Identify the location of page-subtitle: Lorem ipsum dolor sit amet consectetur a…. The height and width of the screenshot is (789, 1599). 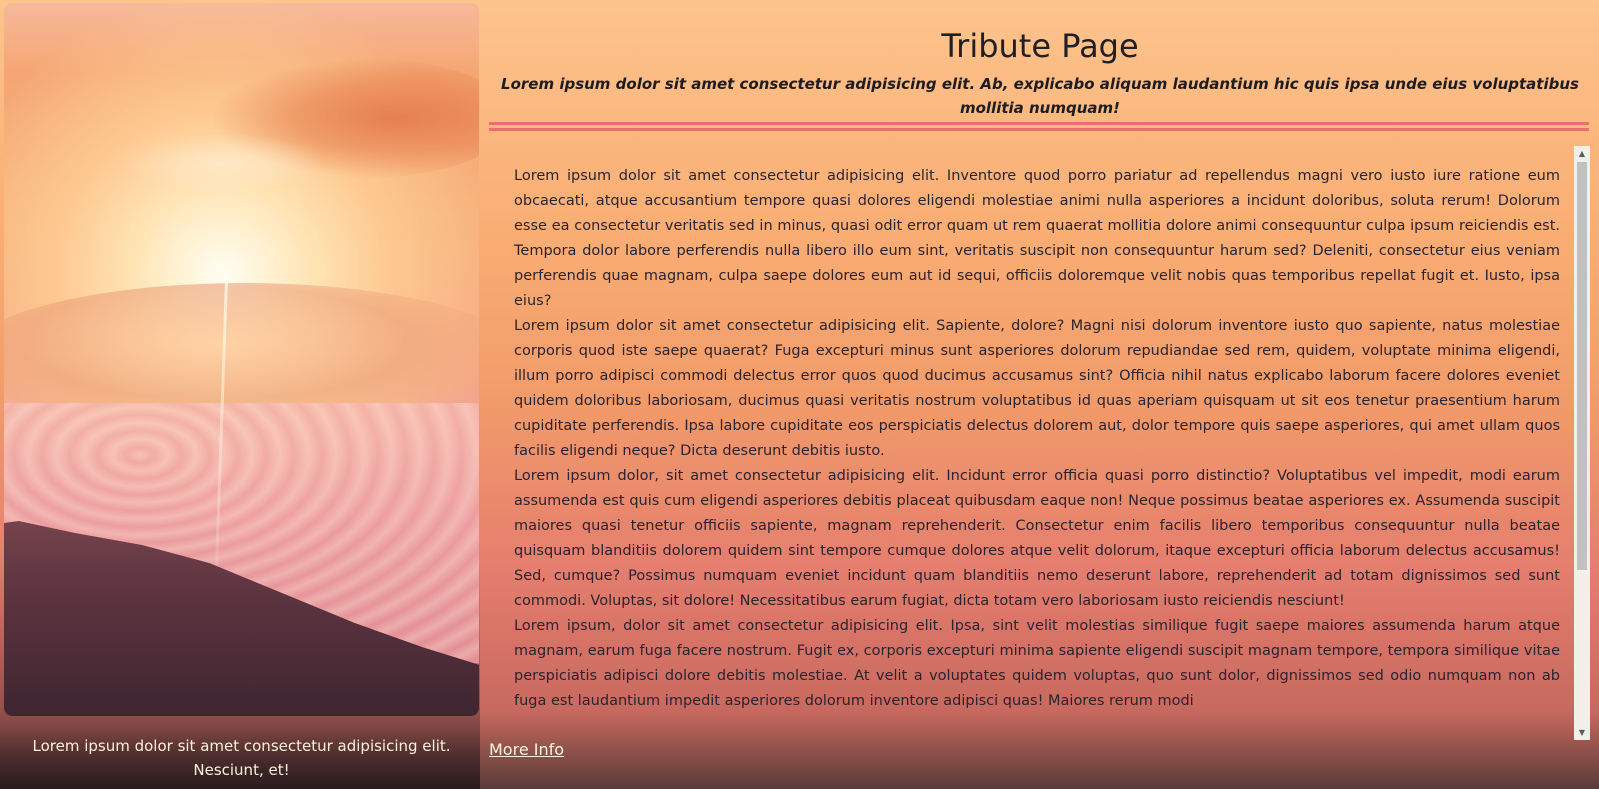
(1040, 96).